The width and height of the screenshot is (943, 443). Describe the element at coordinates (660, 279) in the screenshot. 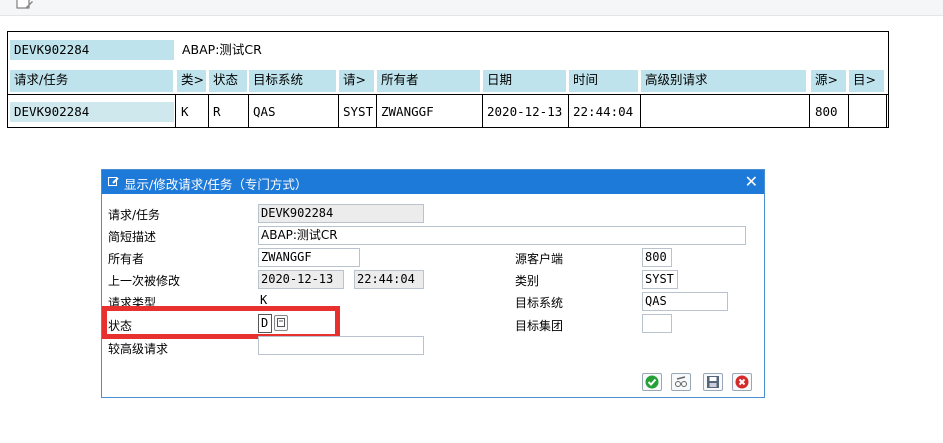

I see `category-field: SYST` at that location.